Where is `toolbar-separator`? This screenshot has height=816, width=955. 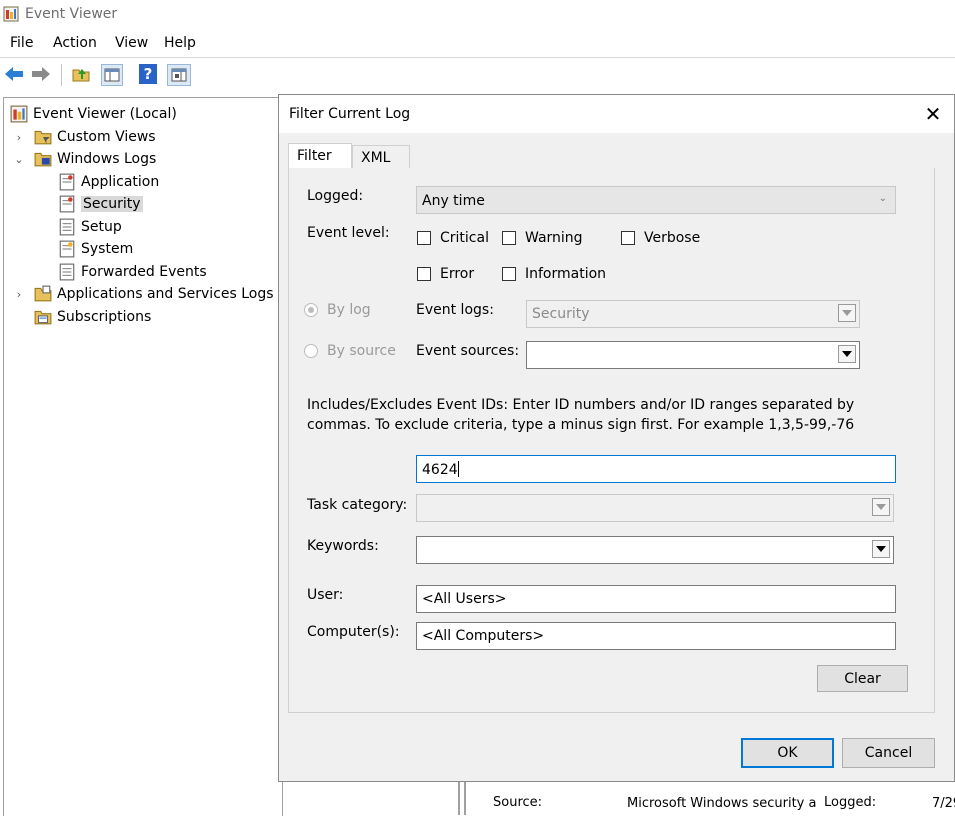 toolbar-separator is located at coordinates (61, 75).